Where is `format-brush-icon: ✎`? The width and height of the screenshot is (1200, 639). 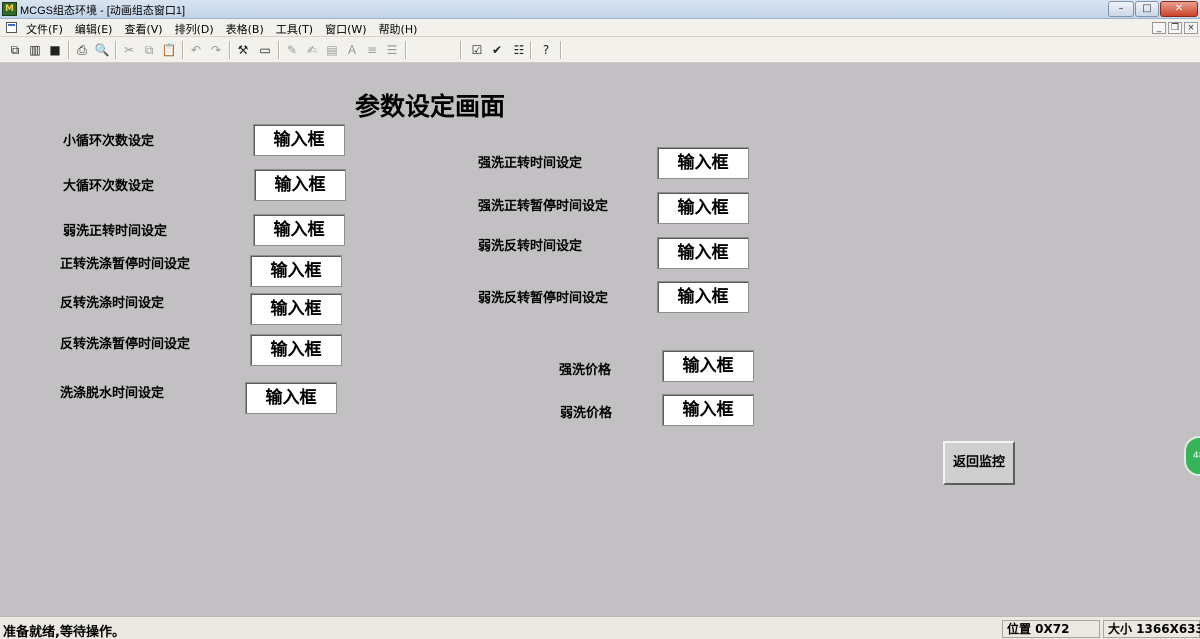
format-brush-icon: ✎ is located at coordinates (292, 50).